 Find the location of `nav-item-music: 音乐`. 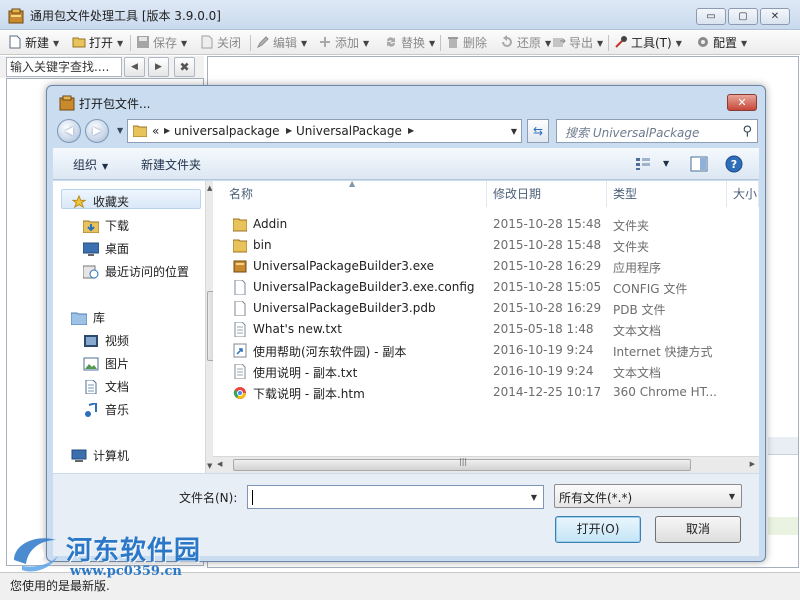

nav-item-music: 音乐 is located at coordinates (106, 409).